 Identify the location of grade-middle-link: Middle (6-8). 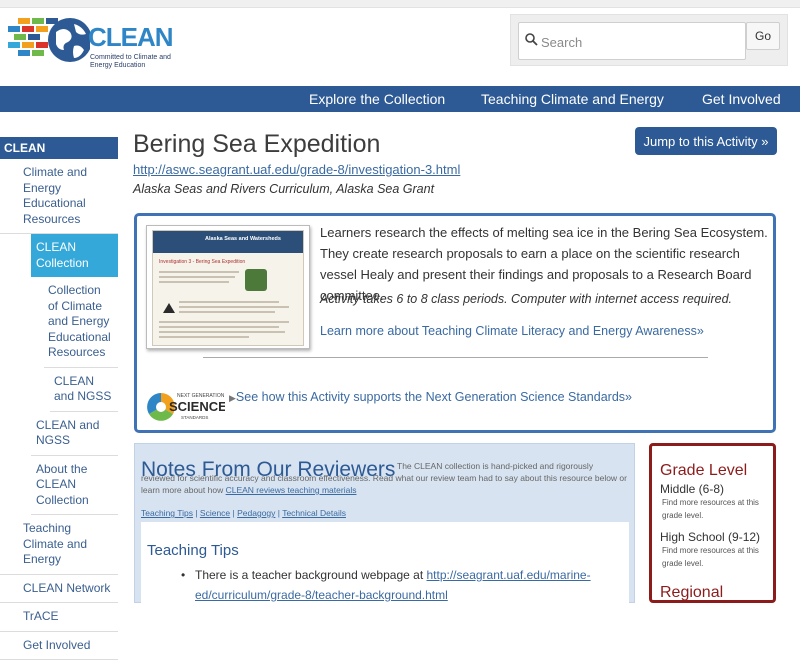
(692, 489).